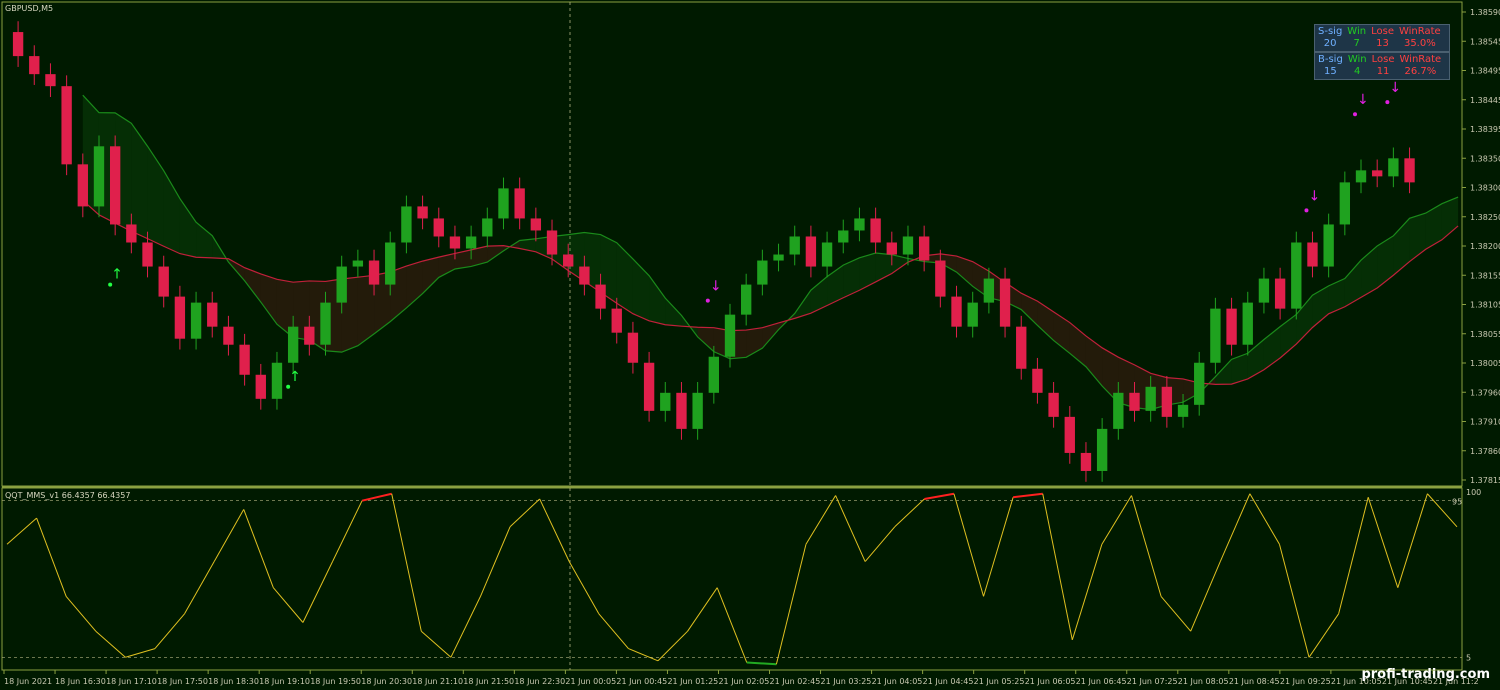  Describe the element at coordinates (80, 681) in the screenshot. I see `time-label: 18 Jun 16:30` at that location.